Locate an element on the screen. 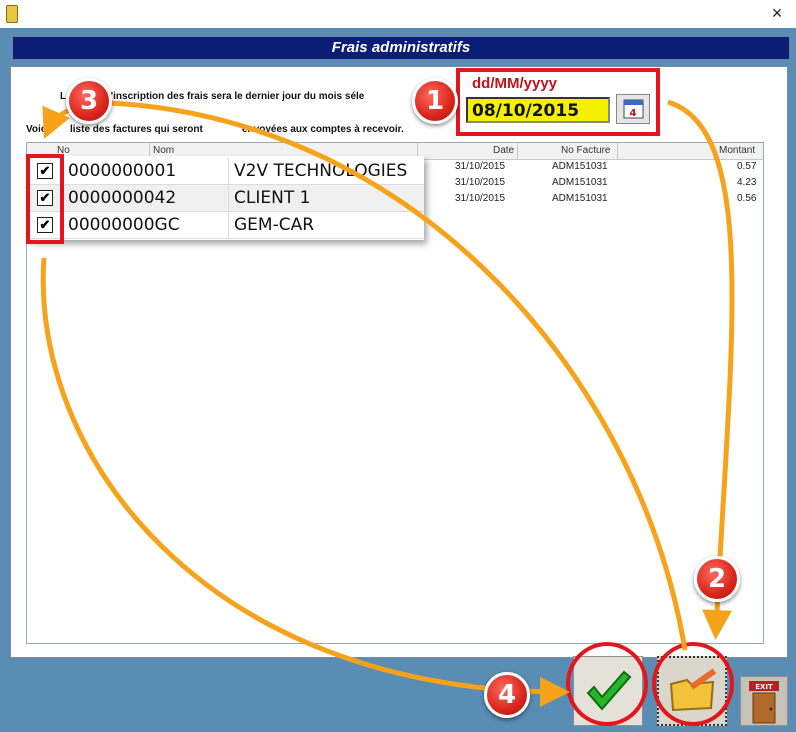 The height and width of the screenshot is (732, 796). exit-label: EXIT is located at coordinates (764, 687).